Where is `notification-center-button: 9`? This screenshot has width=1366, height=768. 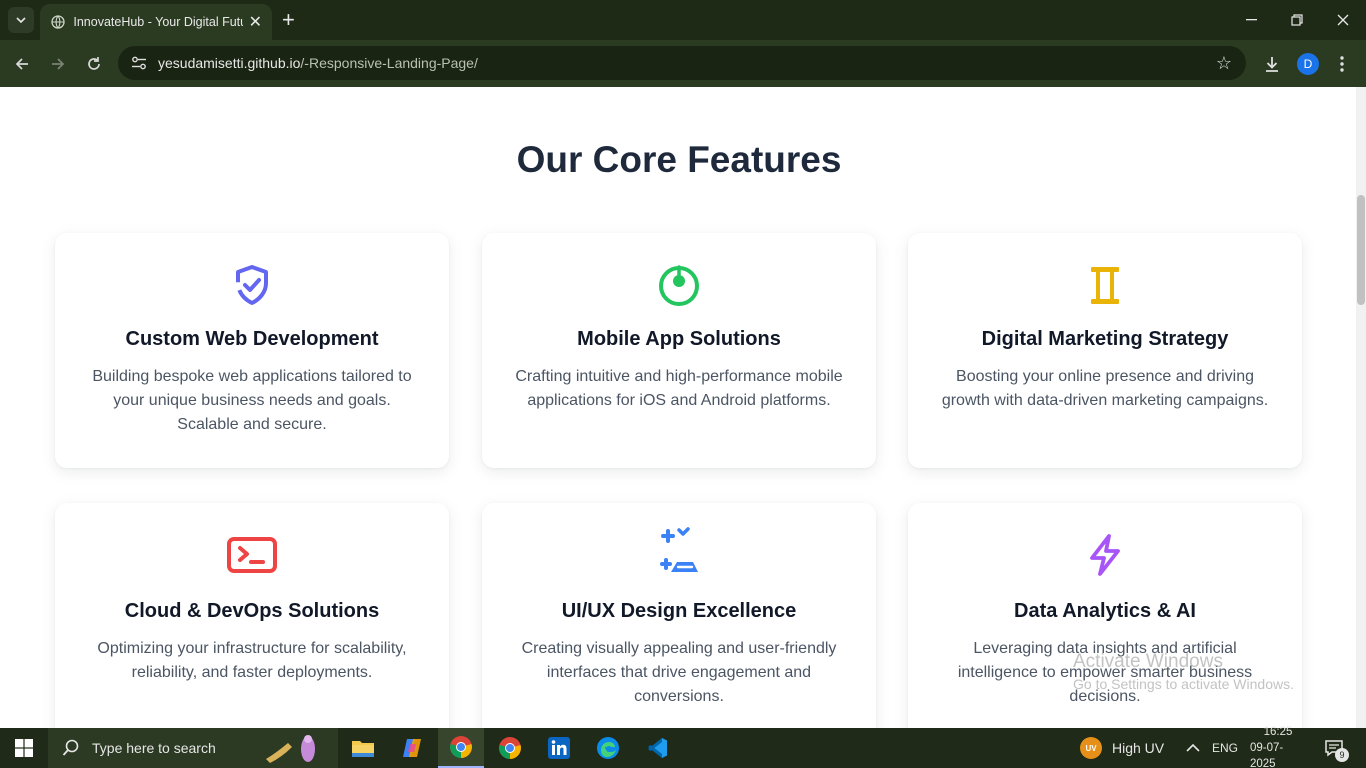
notification-center-button: 9 is located at coordinates (1336, 748).